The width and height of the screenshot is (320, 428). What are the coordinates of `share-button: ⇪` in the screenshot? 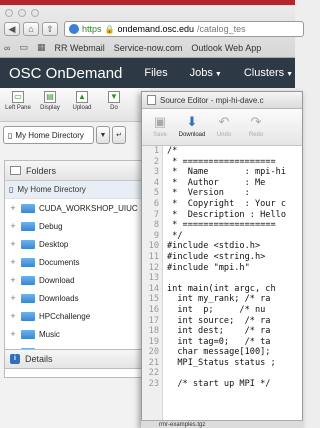 It's located at (50, 29).